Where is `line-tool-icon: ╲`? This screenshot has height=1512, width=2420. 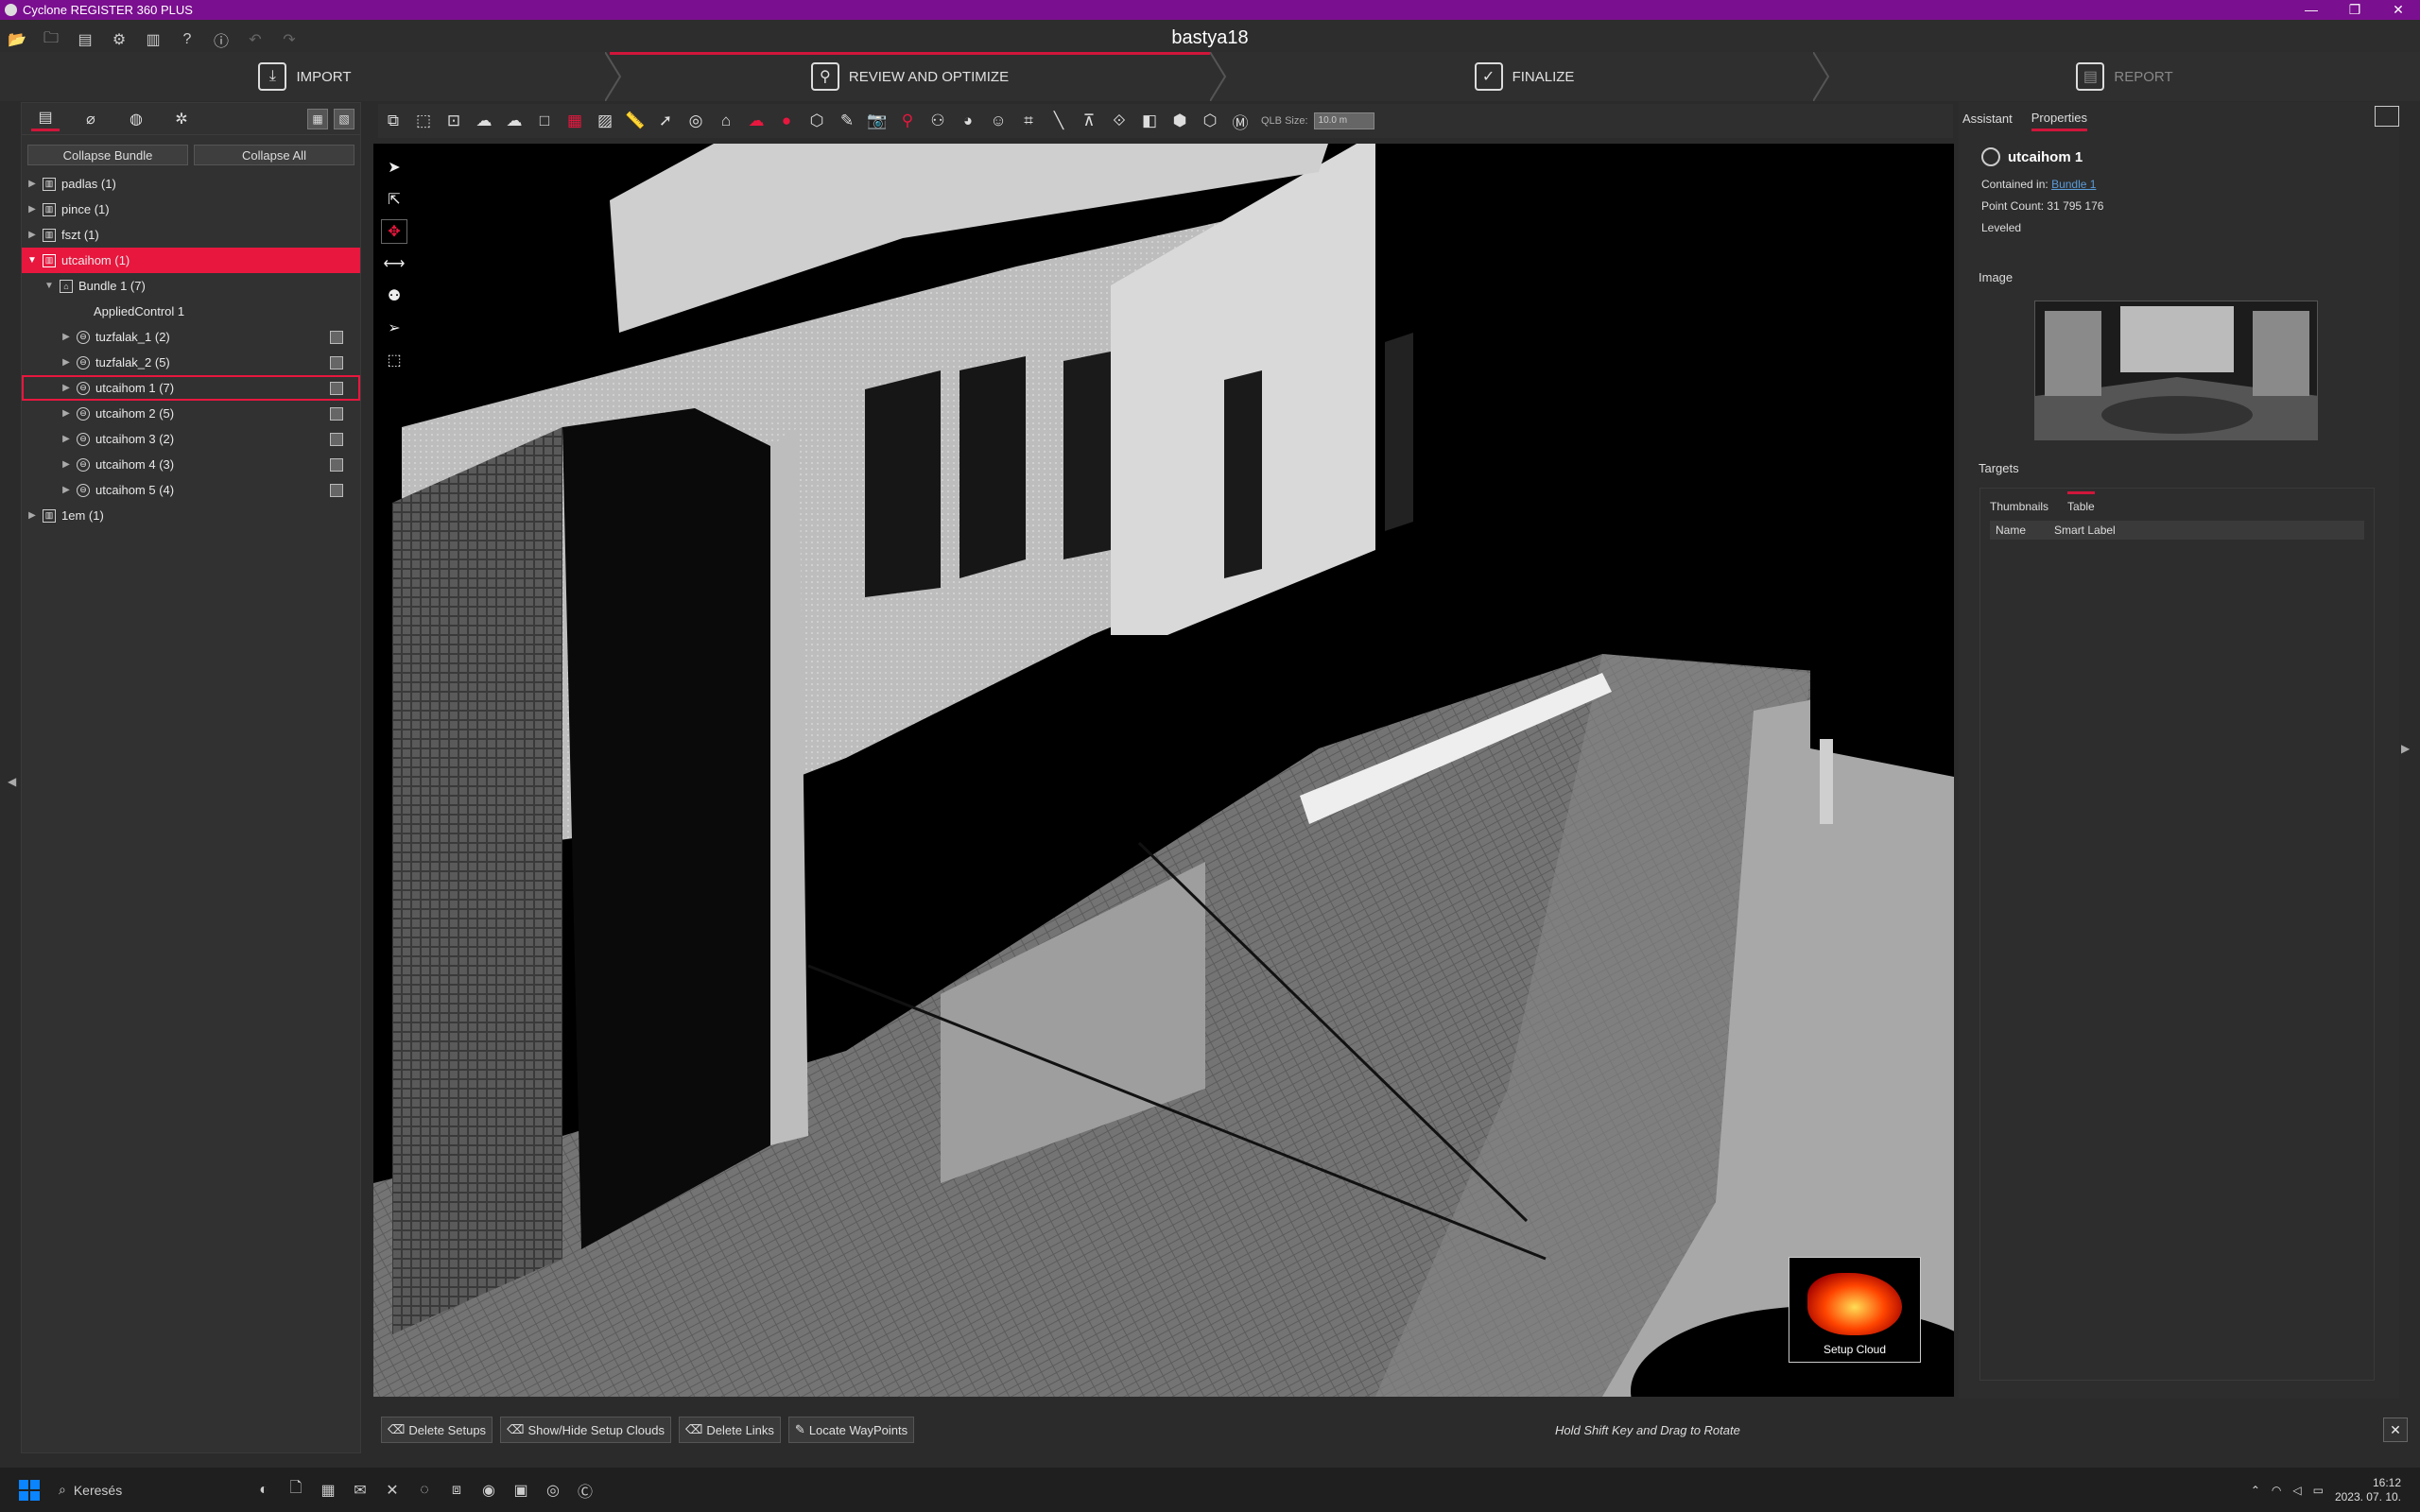 line-tool-icon: ╲ is located at coordinates (1059, 121).